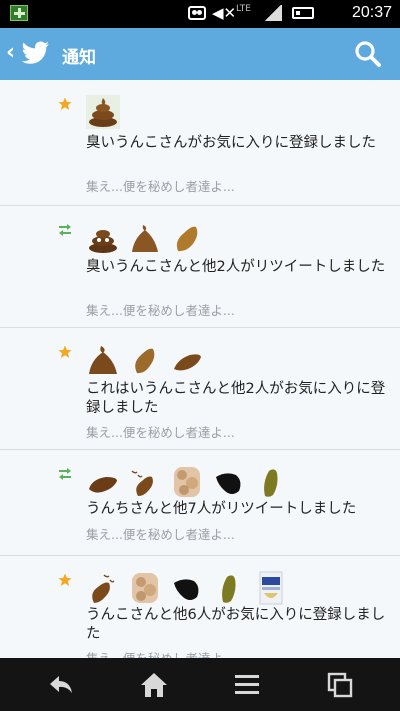 The height and width of the screenshot is (711, 400). I want to click on search-icon, so click(368, 54).